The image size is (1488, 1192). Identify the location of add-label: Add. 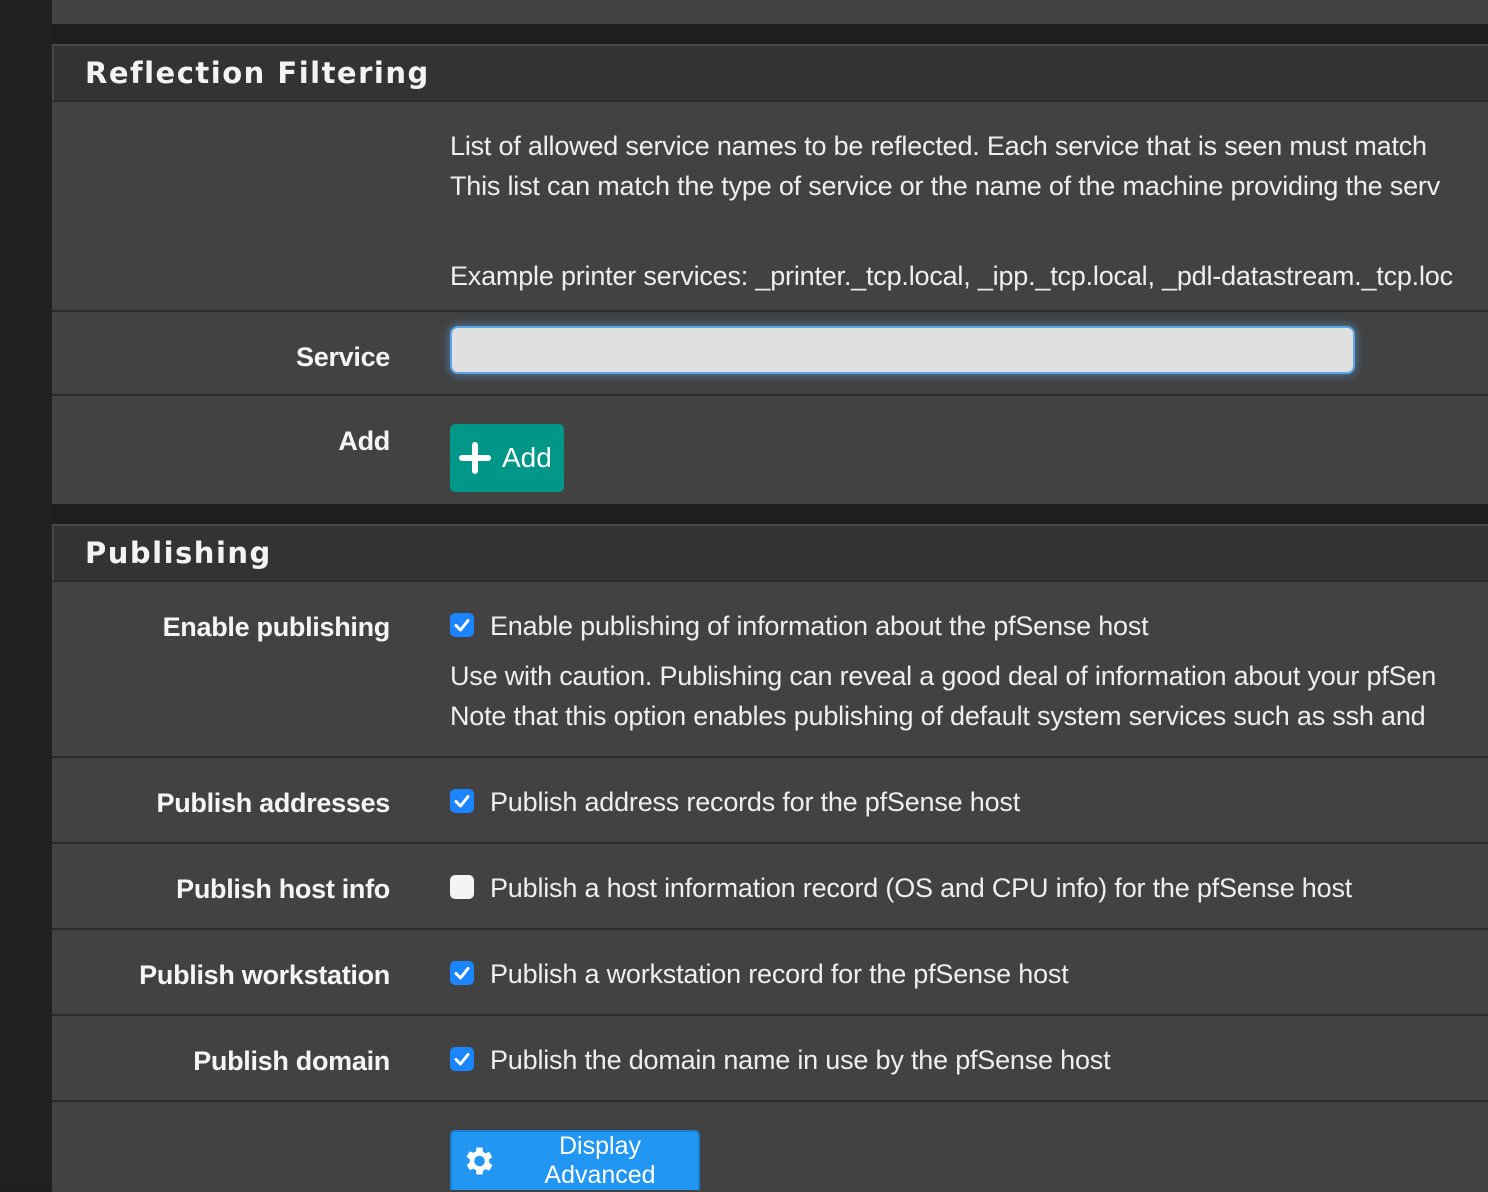
(364, 441).